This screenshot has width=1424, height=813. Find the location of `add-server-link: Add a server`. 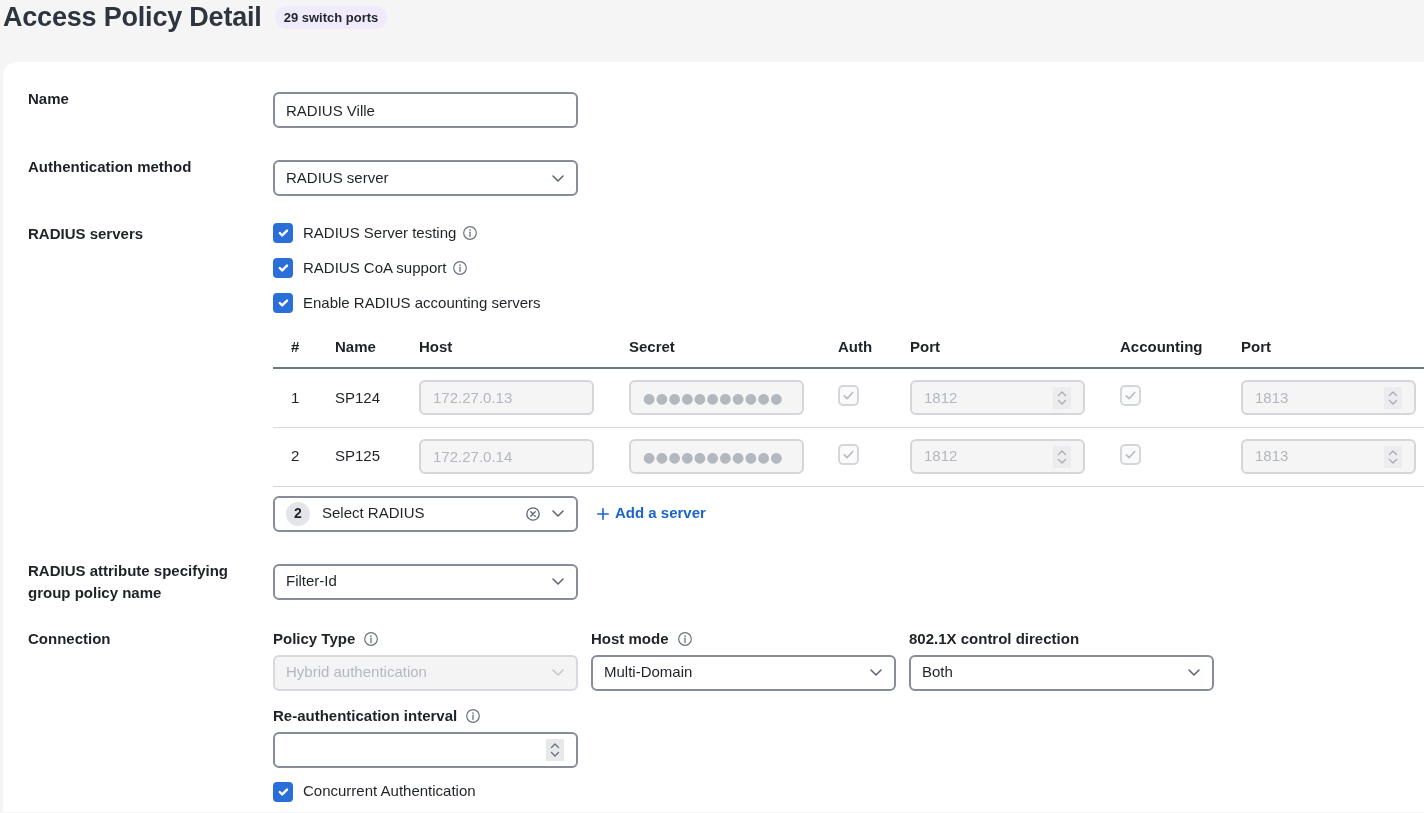

add-server-link: Add a server is located at coordinates (651, 513).